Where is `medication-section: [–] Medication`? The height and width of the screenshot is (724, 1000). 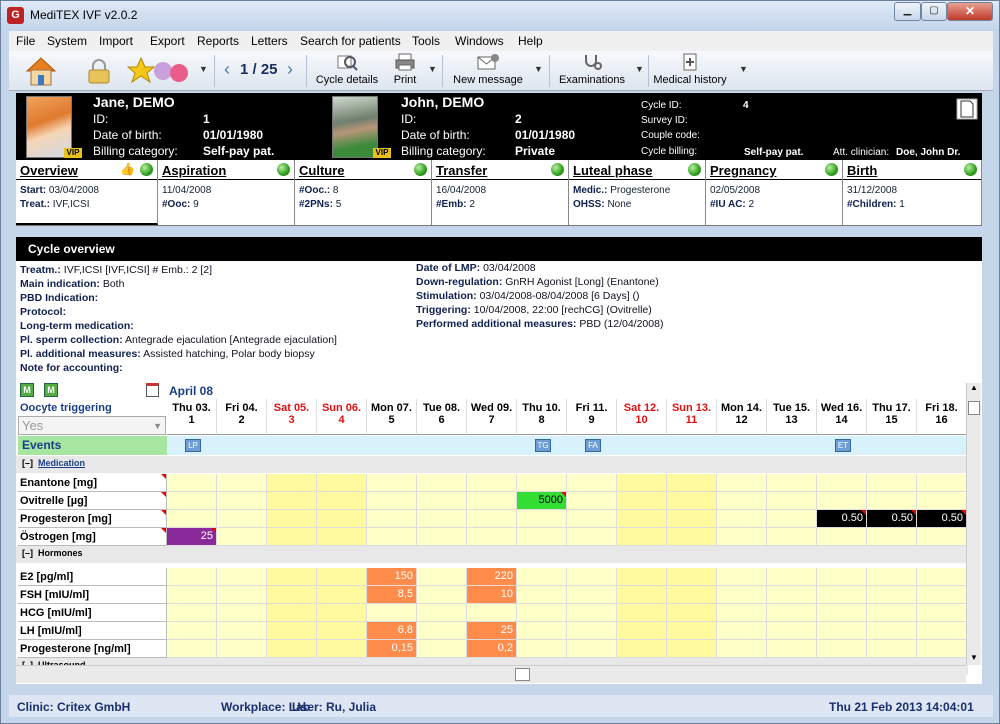
medication-section: [–] Medication is located at coordinates (492, 464).